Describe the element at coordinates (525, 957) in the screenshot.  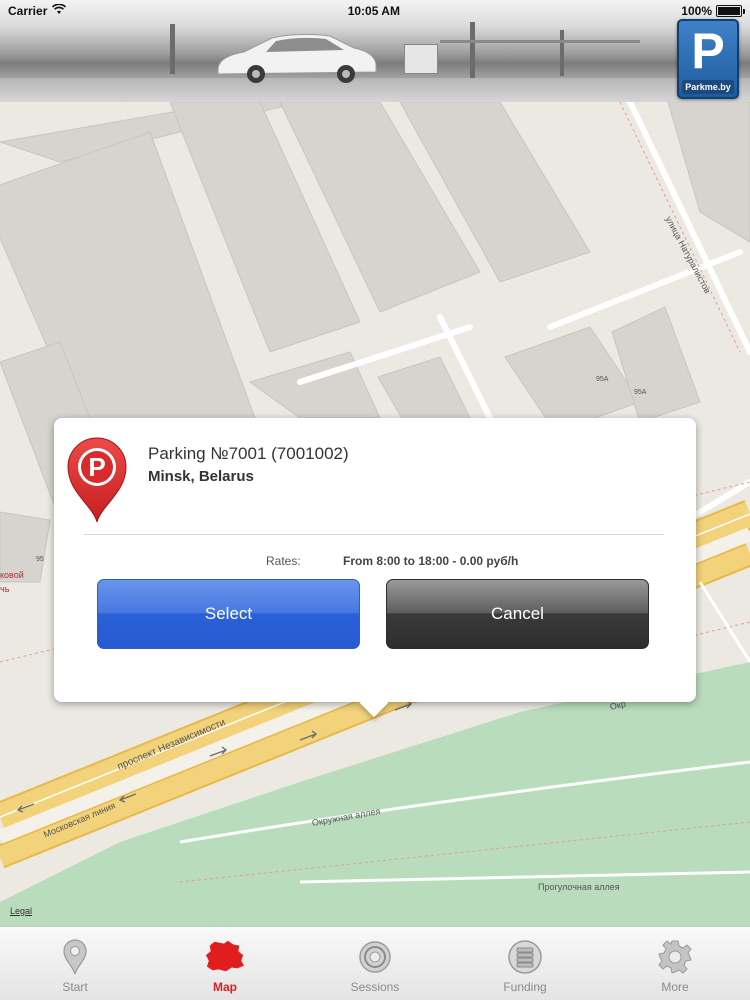
I see `coins-icon` at that location.